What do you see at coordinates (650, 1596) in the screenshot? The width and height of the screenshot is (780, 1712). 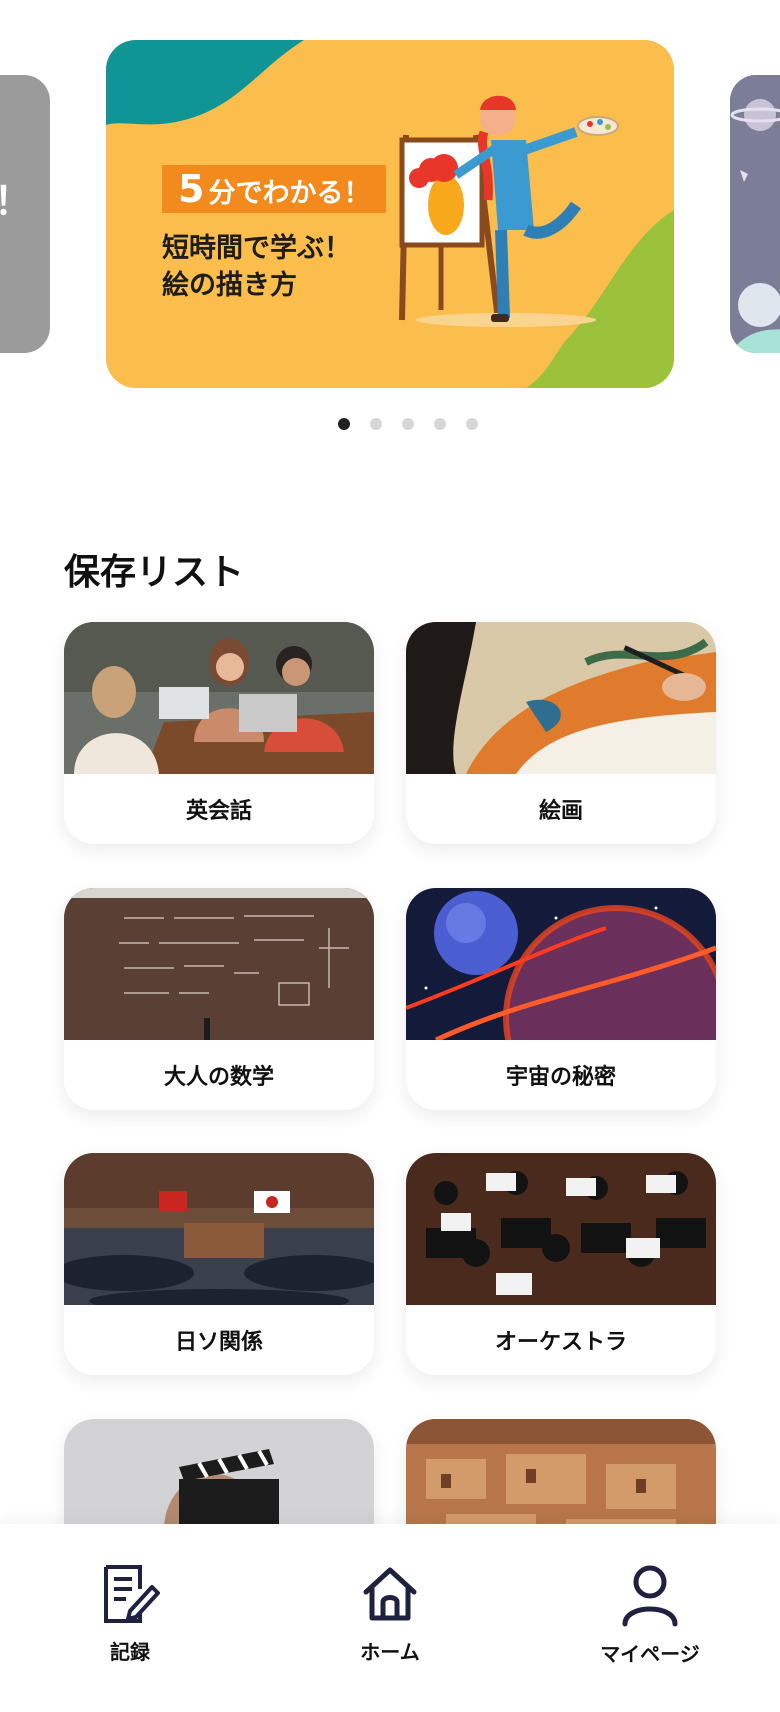 I see `person-icon` at bounding box center [650, 1596].